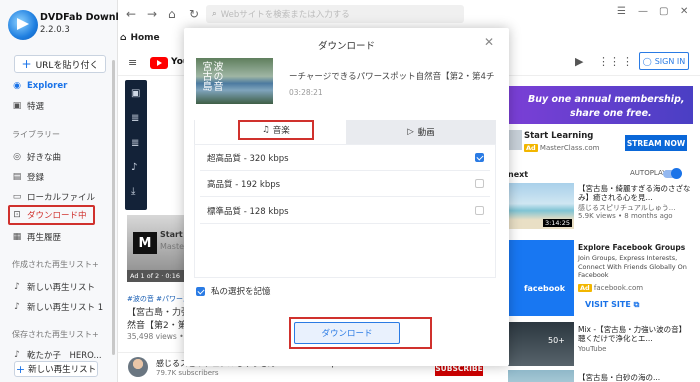 This screenshot has width=700, height=382. I want to click on download-toolbar: ▣ ≣ ≣ ♪ ⤓, so click(136, 145).